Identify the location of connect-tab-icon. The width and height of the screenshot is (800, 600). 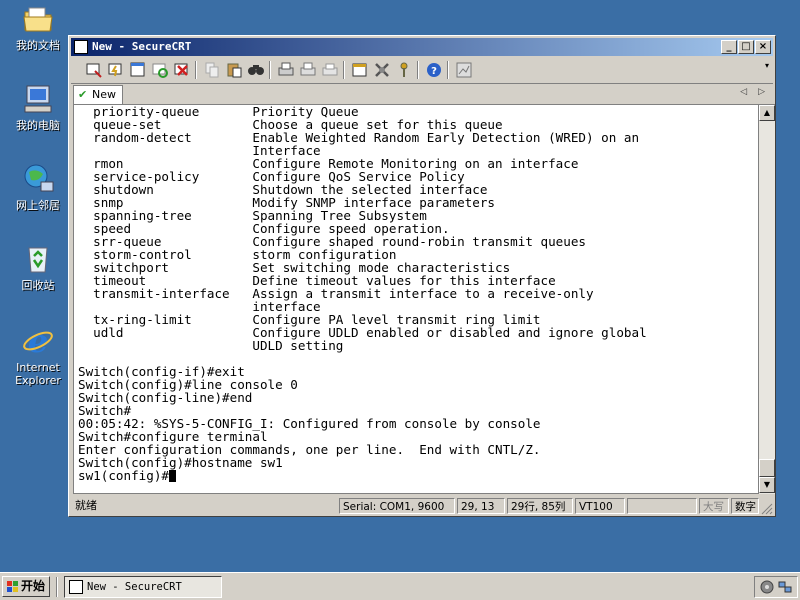
(138, 70).